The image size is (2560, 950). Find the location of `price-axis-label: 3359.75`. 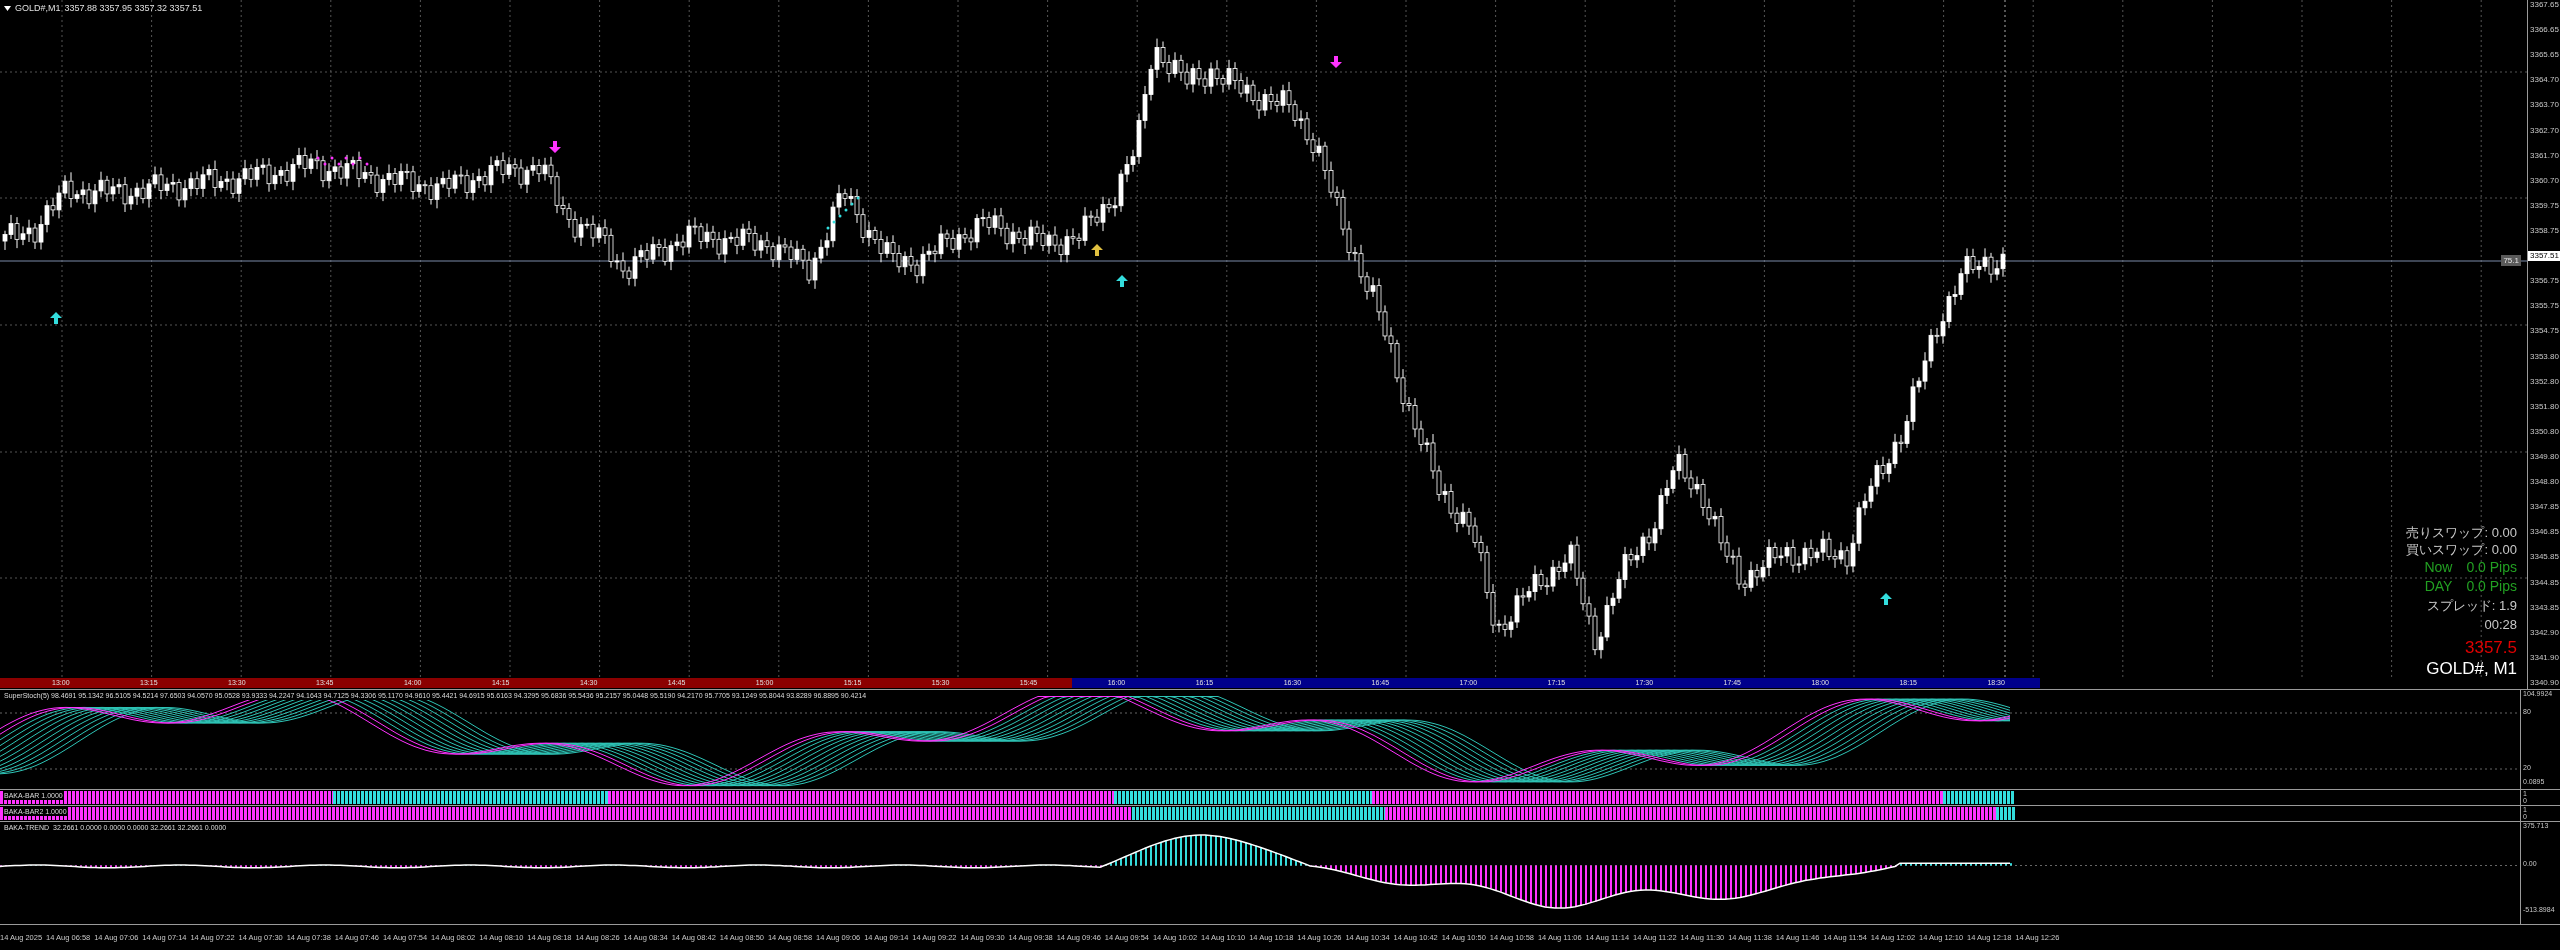

price-axis-label: 3359.75 is located at coordinates (2544, 205).